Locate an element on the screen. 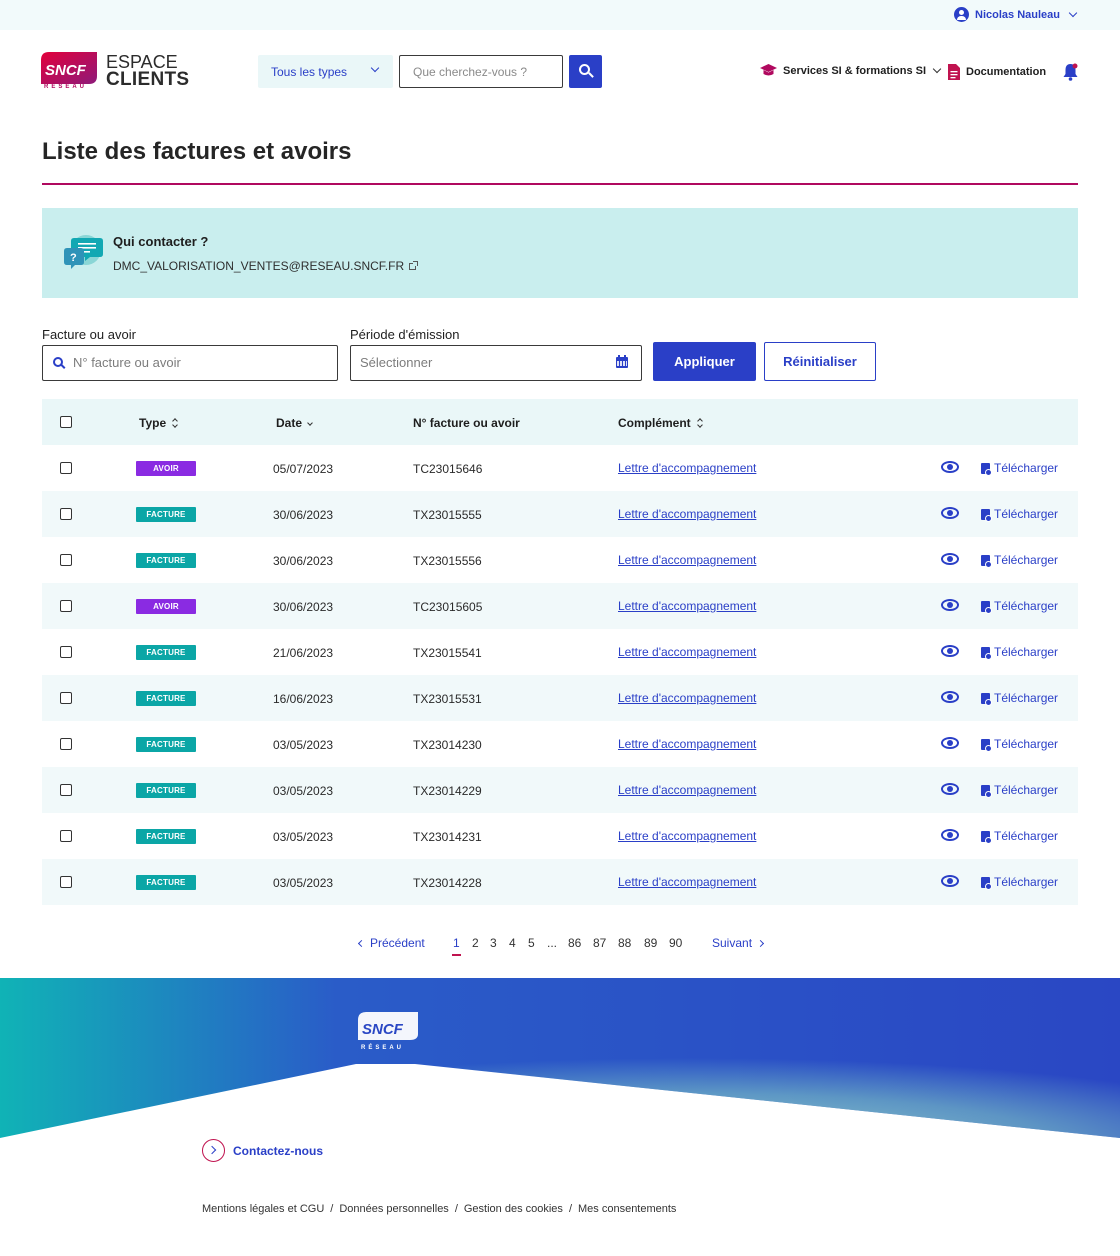 This screenshot has width=1120, height=1256. row-date: 03/05/2023 is located at coordinates (303, 745).